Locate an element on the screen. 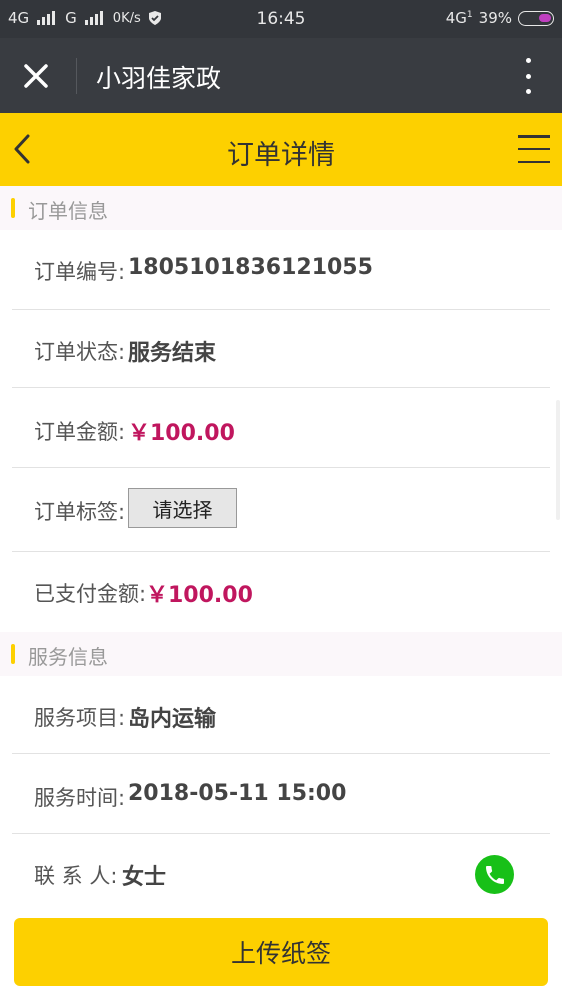 Image resolution: width=562 pixels, height=1000 pixels. battery-level is located at coordinates (545, 17).